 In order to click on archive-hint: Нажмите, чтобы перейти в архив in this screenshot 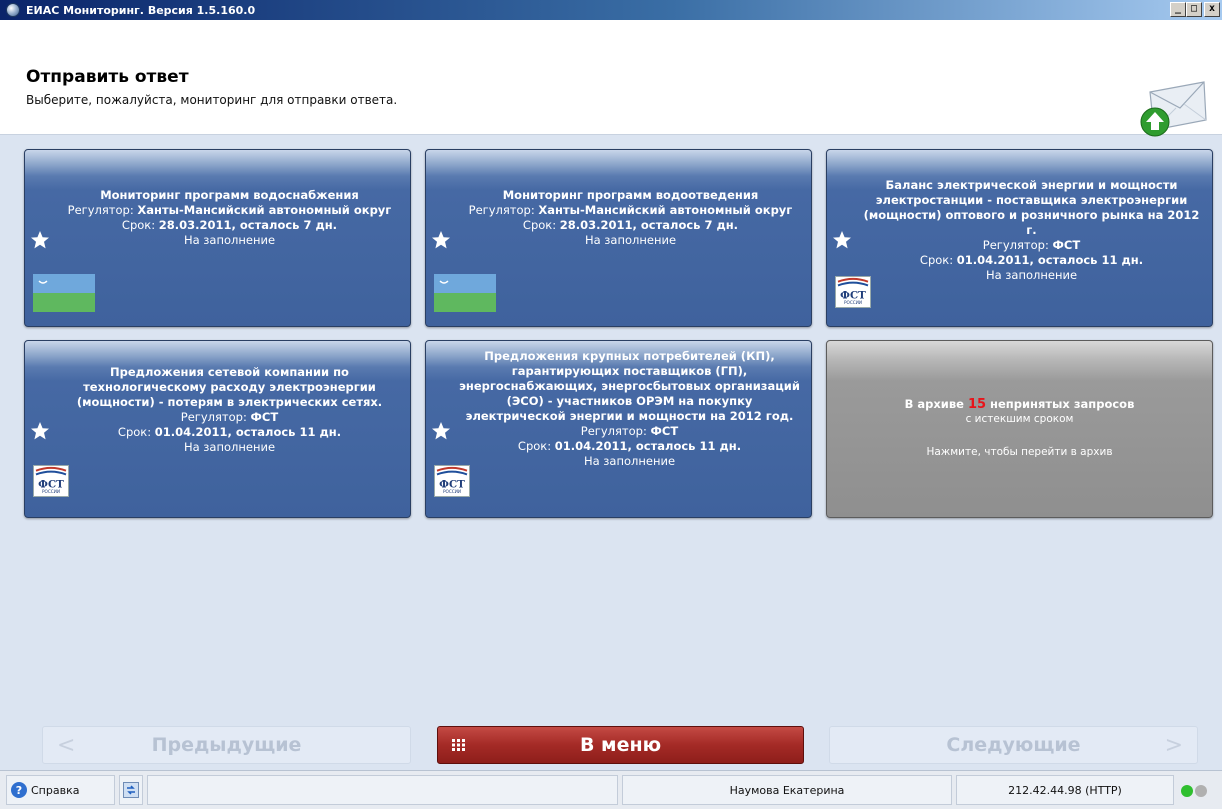, I will do `click(1019, 452)`.